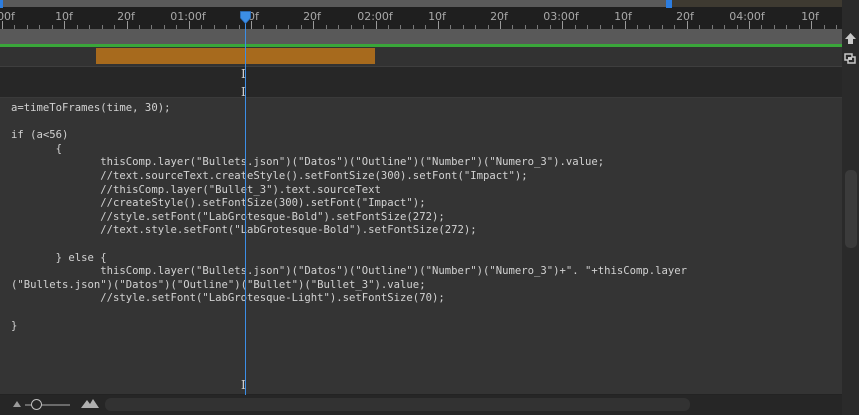  What do you see at coordinates (421, 36) in the screenshot?
I see `composition-track` at bounding box center [421, 36].